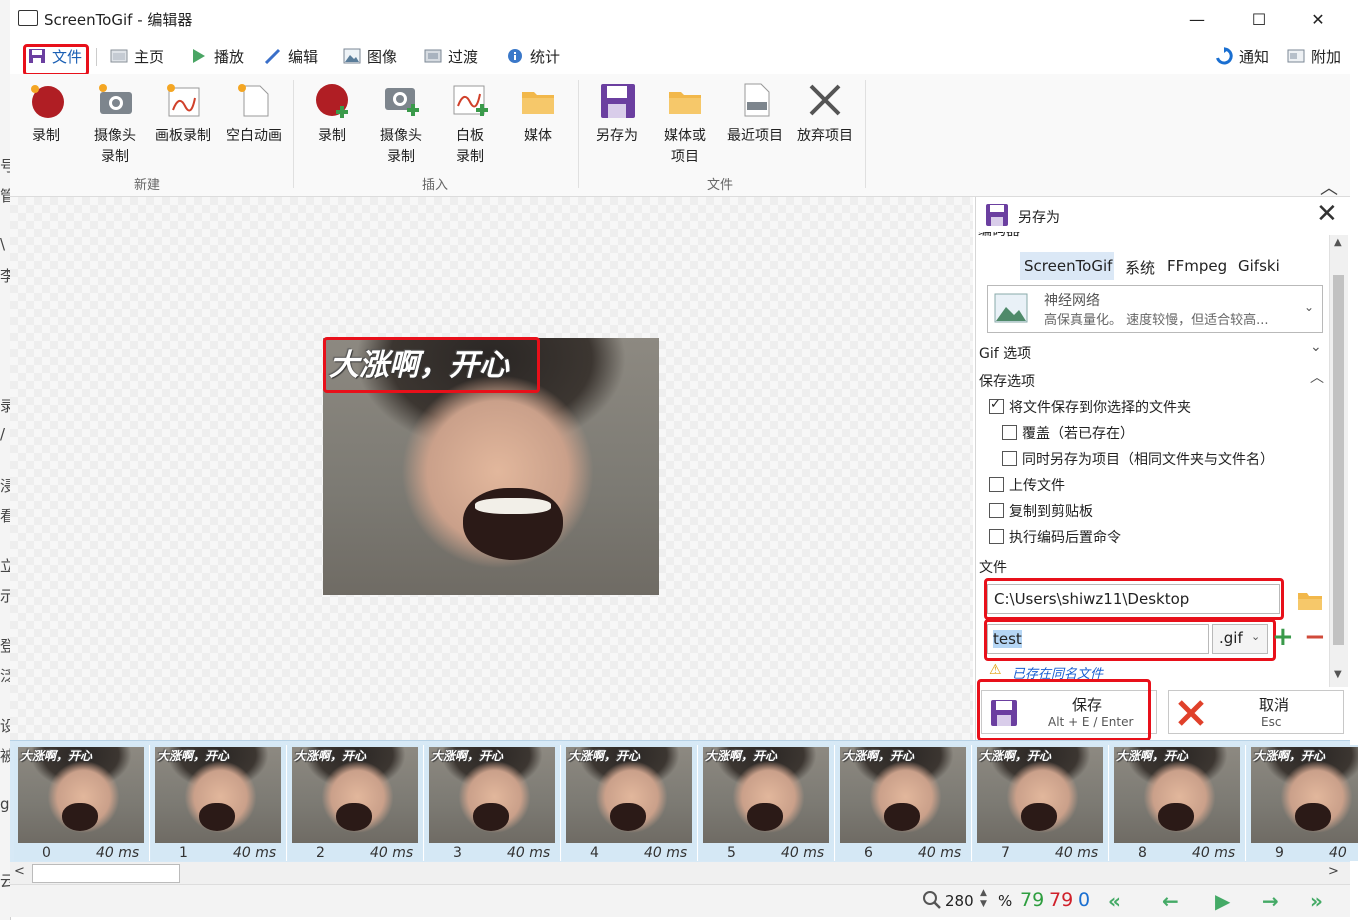 The image size is (1358, 920). I want to click on frame-item: 大涨啊，开心 5 40 ms, so click(767, 803).